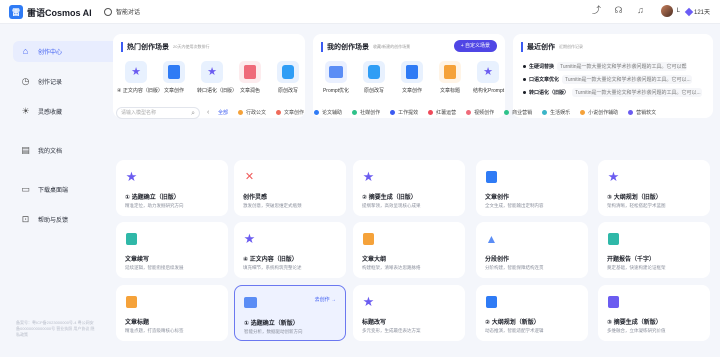  I want to click on headset-icon: ☊, so click(618, 10).